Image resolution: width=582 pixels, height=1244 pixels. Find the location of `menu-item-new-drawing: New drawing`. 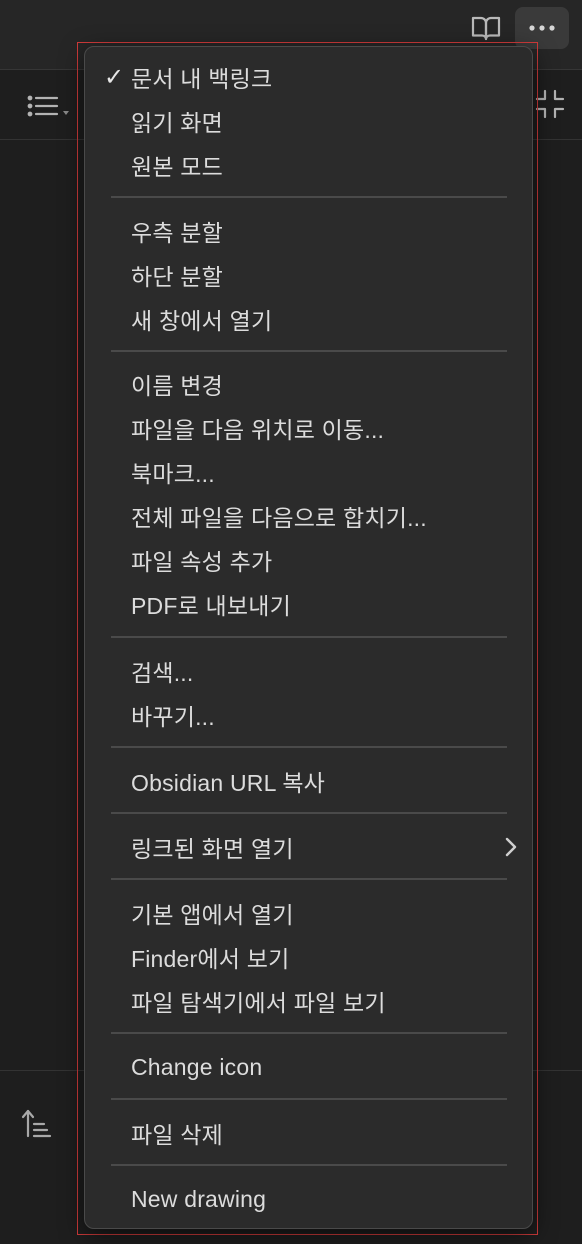

menu-item-new-drawing: New drawing is located at coordinates (308, 1199).